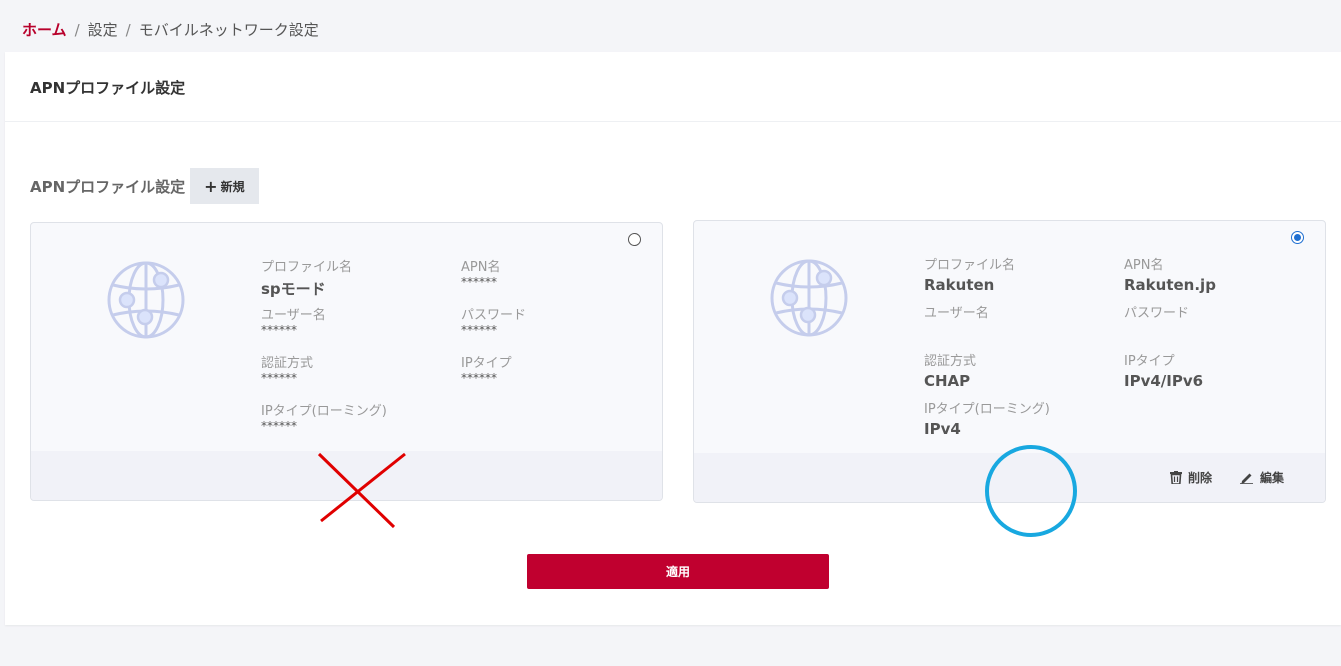  What do you see at coordinates (950, 370) in the screenshot?
I see `auth-method-field: 認証方式 CHAP` at bounding box center [950, 370].